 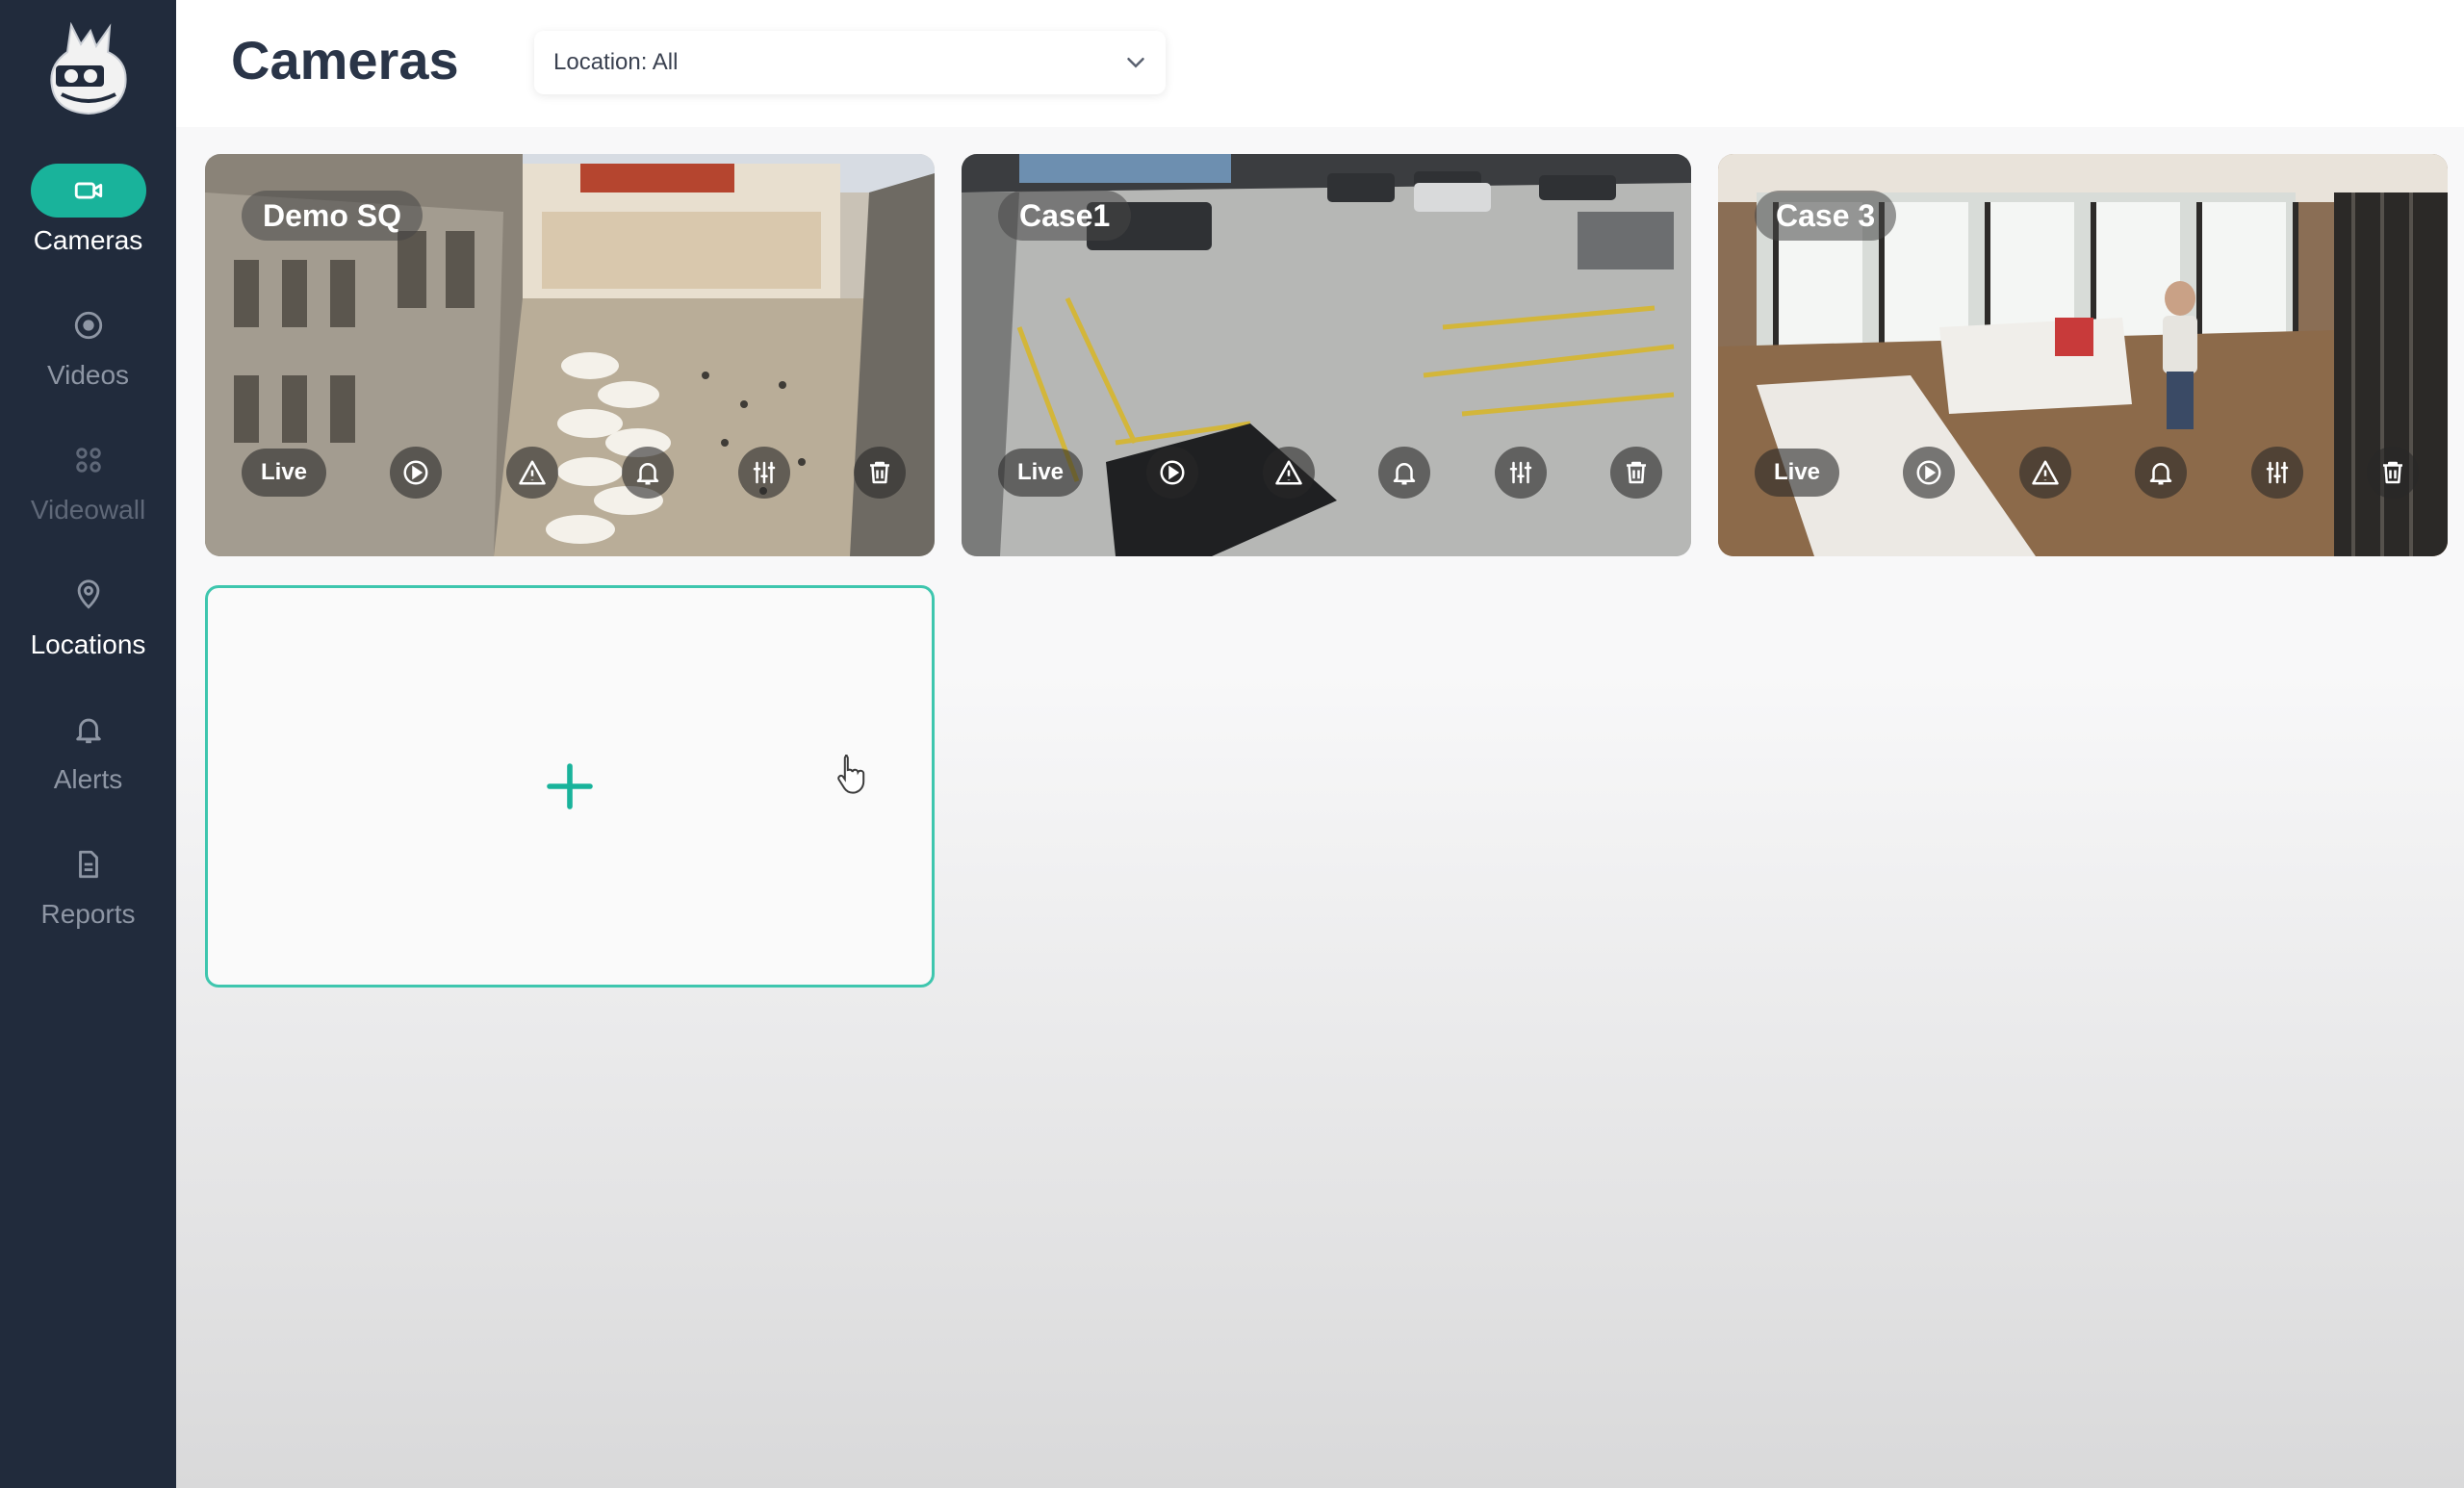 What do you see at coordinates (2083, 355) in the screenshot?
I see `camera-card-case3: Case 3 Live` at bounding box center [2083, 355].